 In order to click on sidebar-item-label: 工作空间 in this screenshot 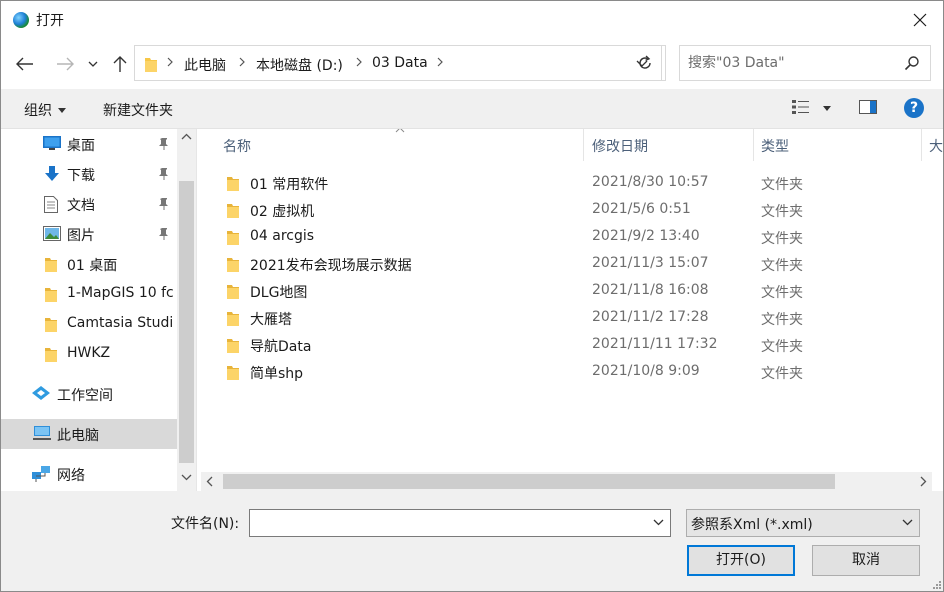, I will do `click(85, 396)`.